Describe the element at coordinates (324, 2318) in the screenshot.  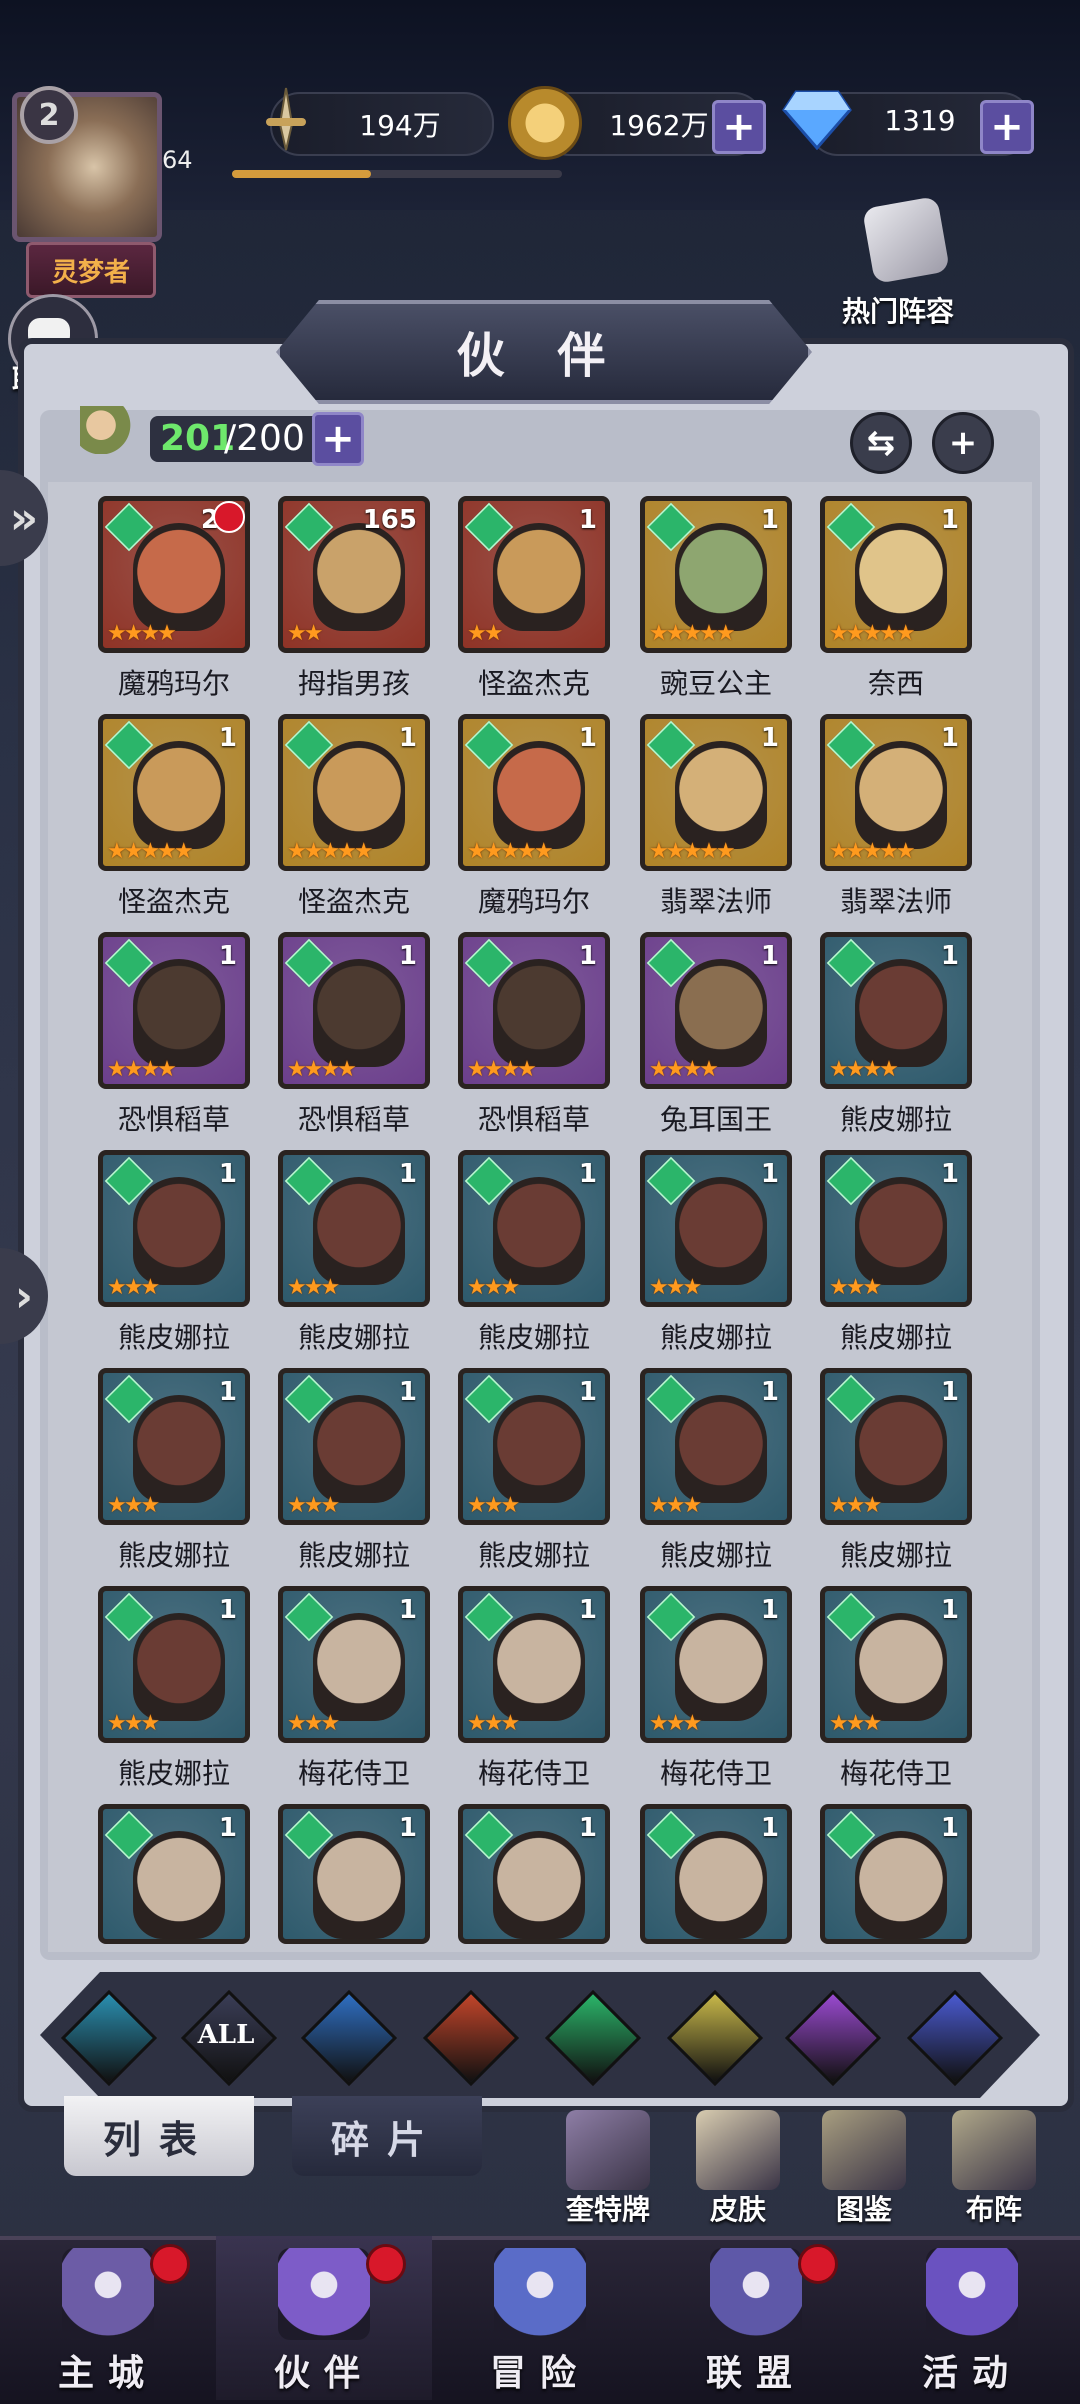
I see `nav-item: 伙伴` at that location.